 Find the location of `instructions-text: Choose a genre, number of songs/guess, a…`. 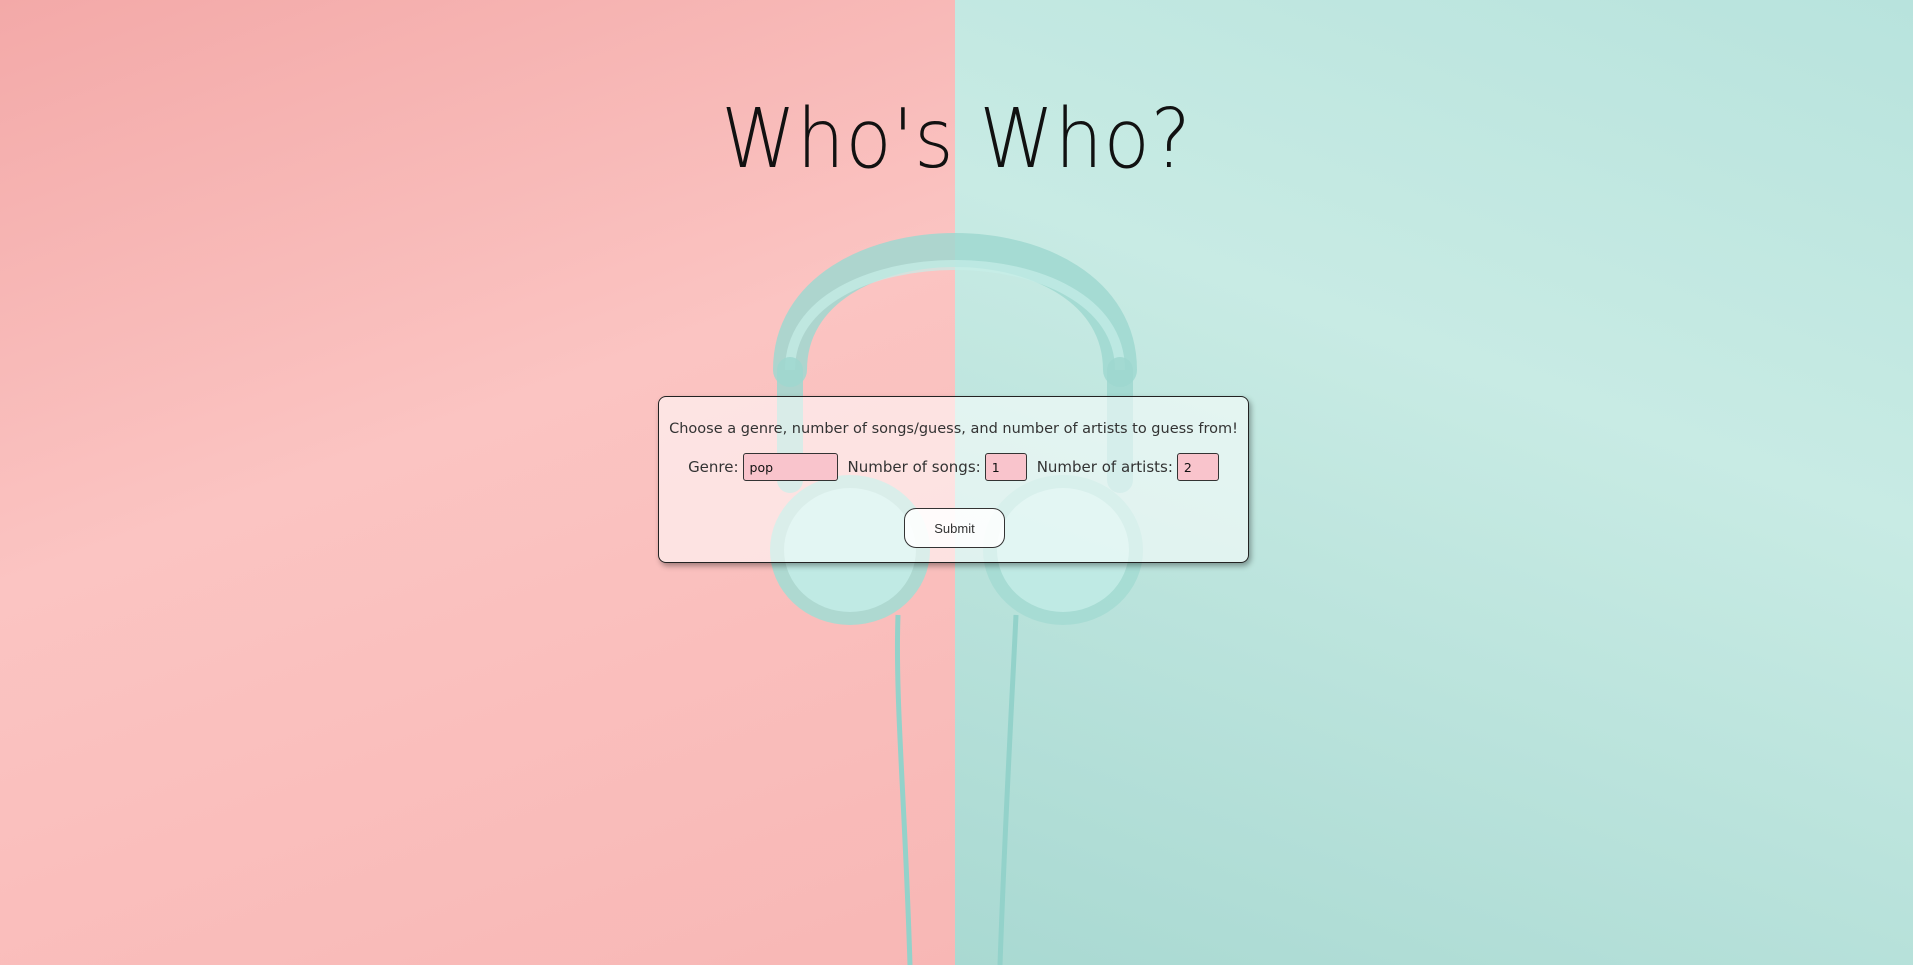

instructions-text: Choose a genre, number of songs/guess, a… is located at coordinates (953, 429).